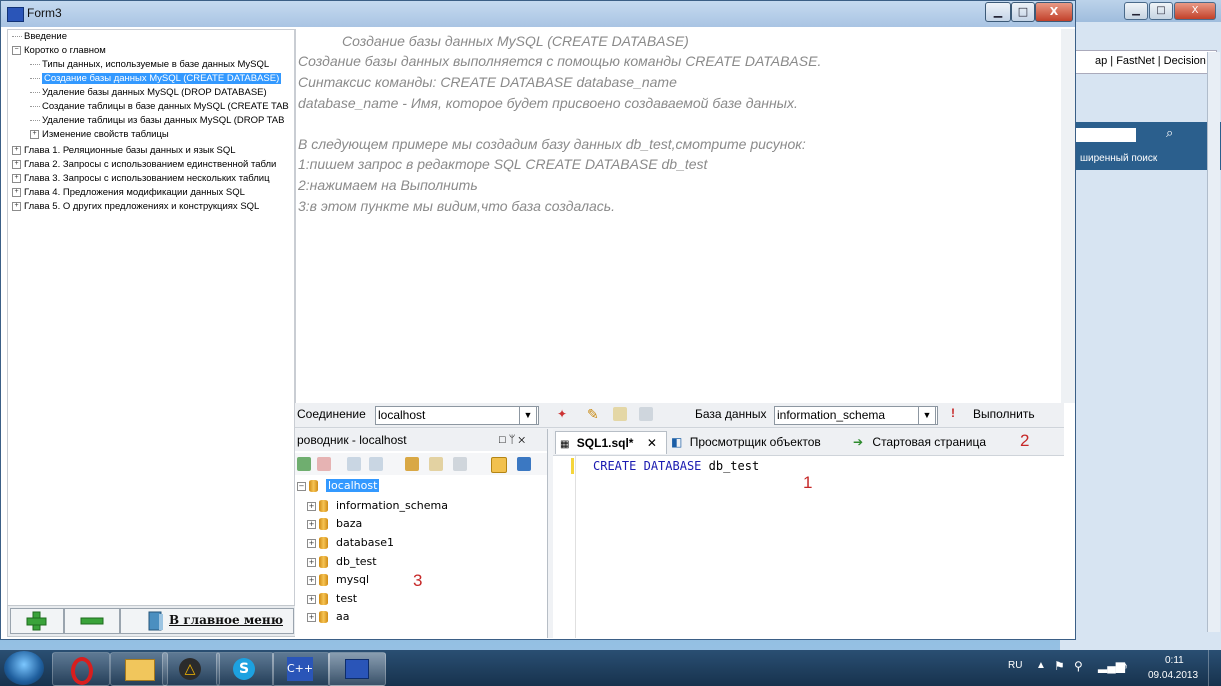 Image resolution: width=1221 pixels, height=686 pixels. I want to click on tab-object-viewer: ◧ Просмотрщик объектов, so click(746, 442).